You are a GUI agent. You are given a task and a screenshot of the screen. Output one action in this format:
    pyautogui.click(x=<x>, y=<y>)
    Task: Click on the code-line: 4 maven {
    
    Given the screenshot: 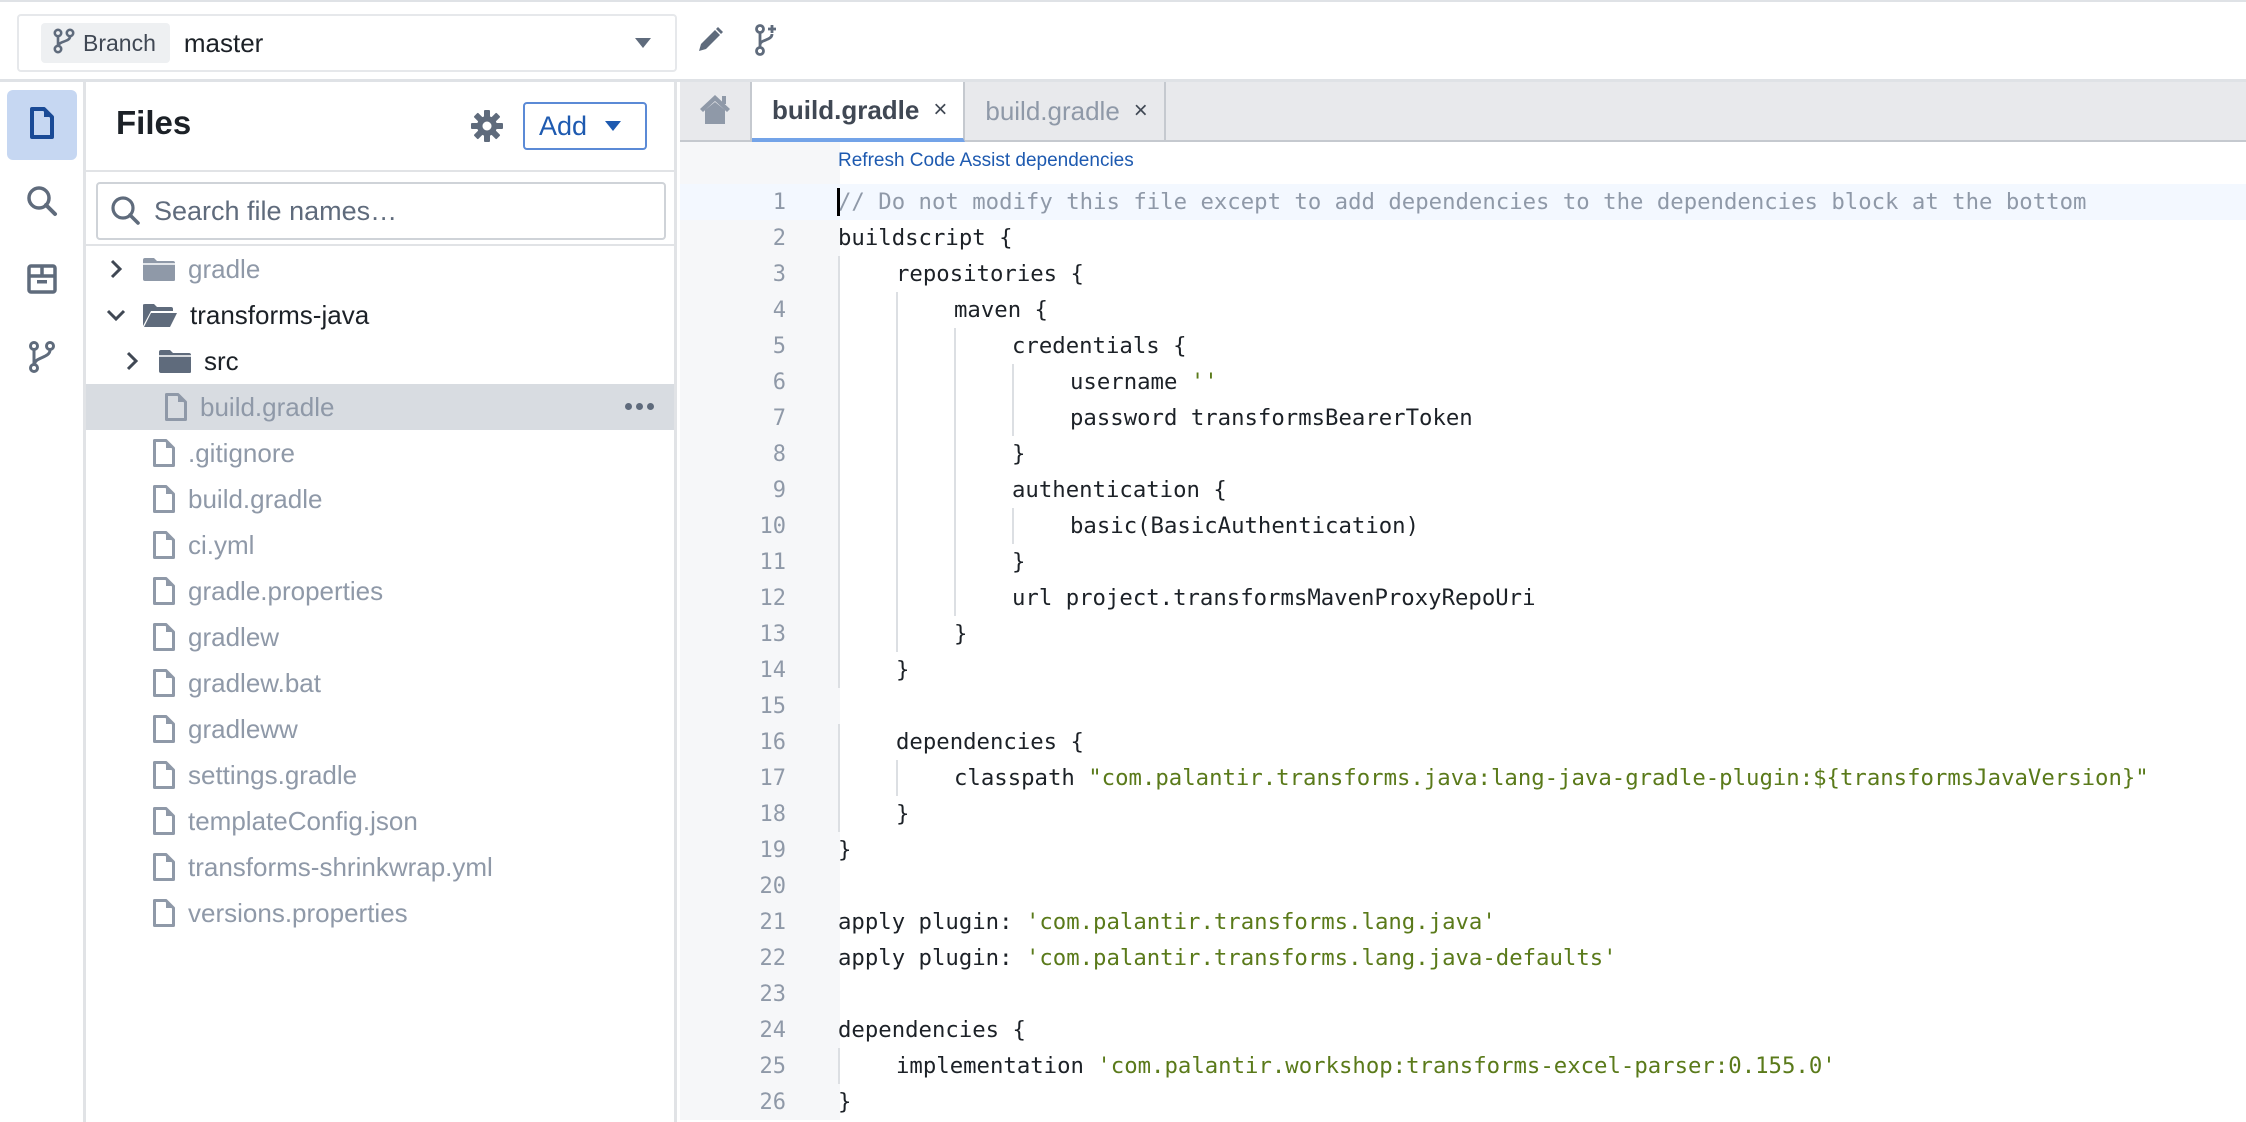 What is the action you would take?
    pyautogui.click(x=1463, y=310)
    